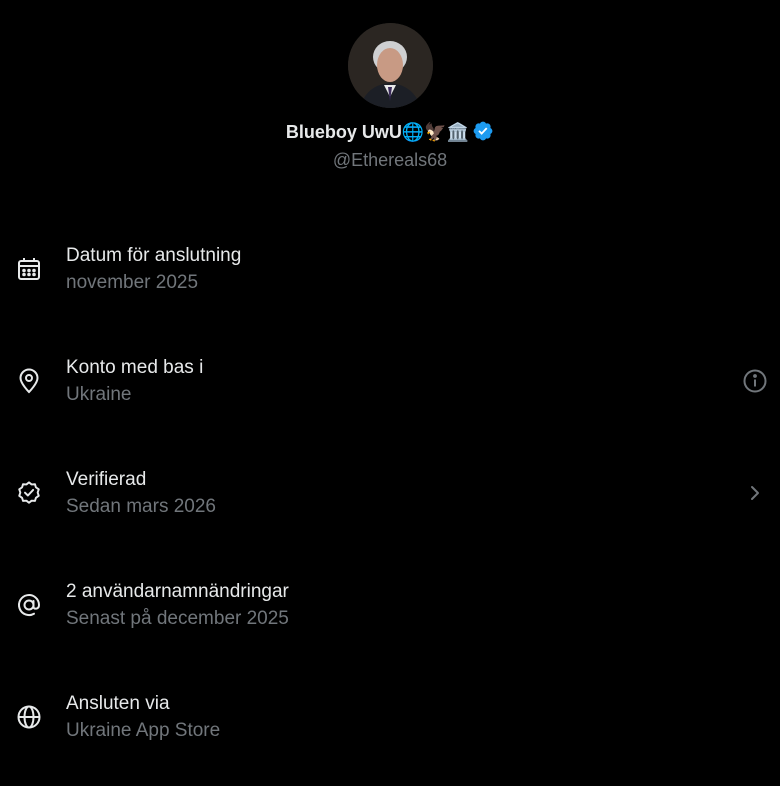  What do you see at coordinates (390, 730) in the screenshot?
I see `info-row-connected-via: Ansluten via Ukraine App Store` at bounding box center [390, 730].